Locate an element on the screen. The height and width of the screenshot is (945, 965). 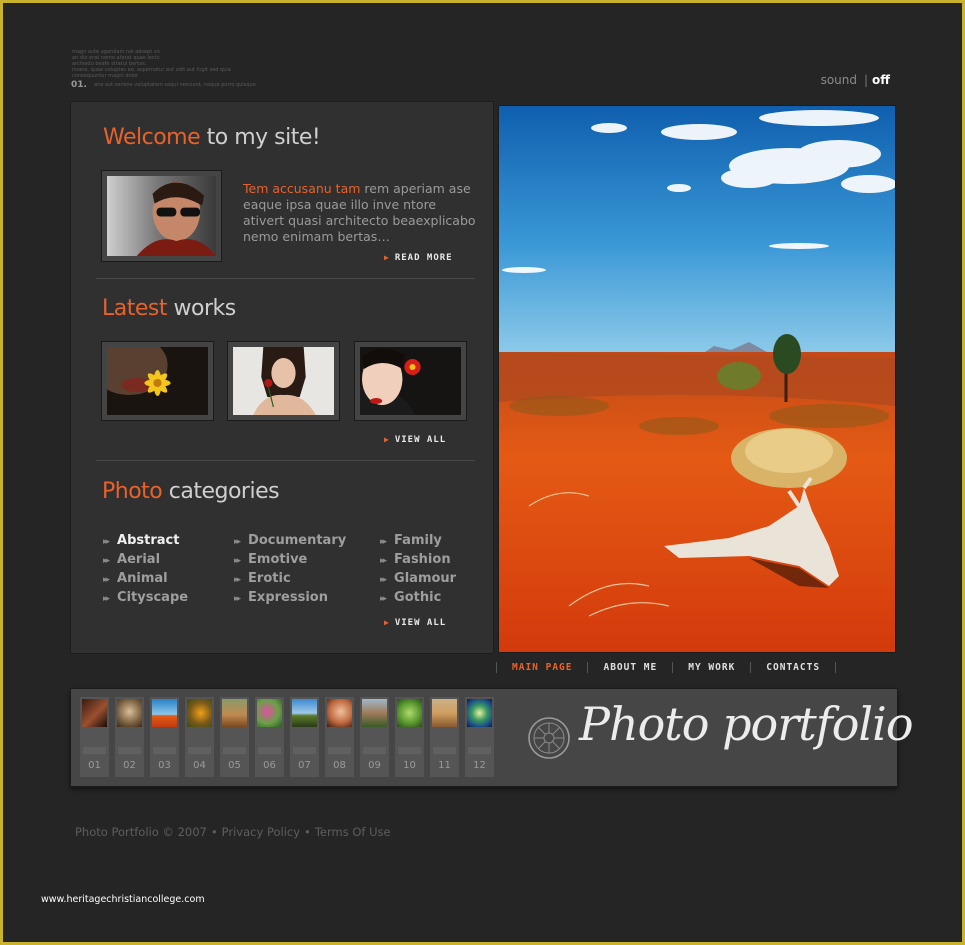
thumbnail-10: 10 is located at coordinates (409, 737).